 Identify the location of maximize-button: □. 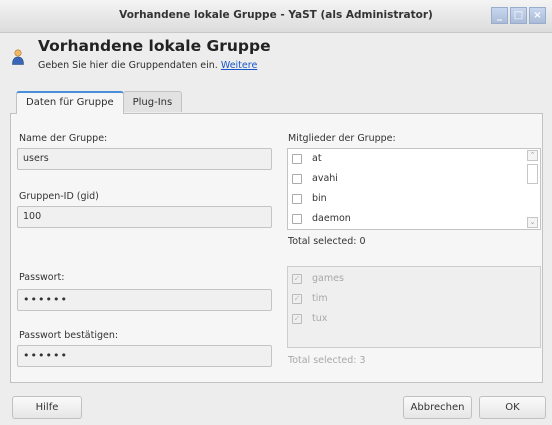
(518, 15).